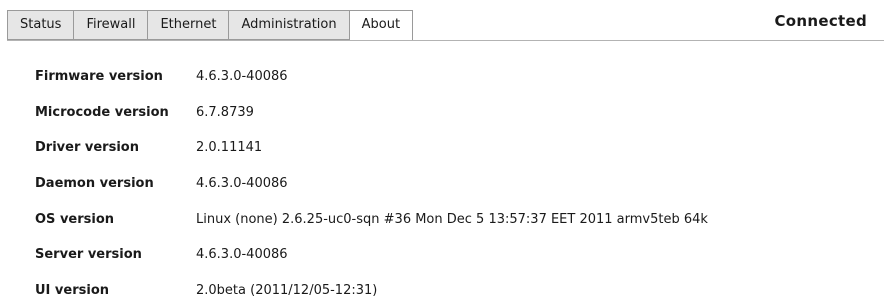 This screenshot has height=307, width=891. What do you see at coordinates (371, 256) in the screenshot?
I see `info-row-server: Server version 4.6.3.0-40086` at bounding box center [371, 256].